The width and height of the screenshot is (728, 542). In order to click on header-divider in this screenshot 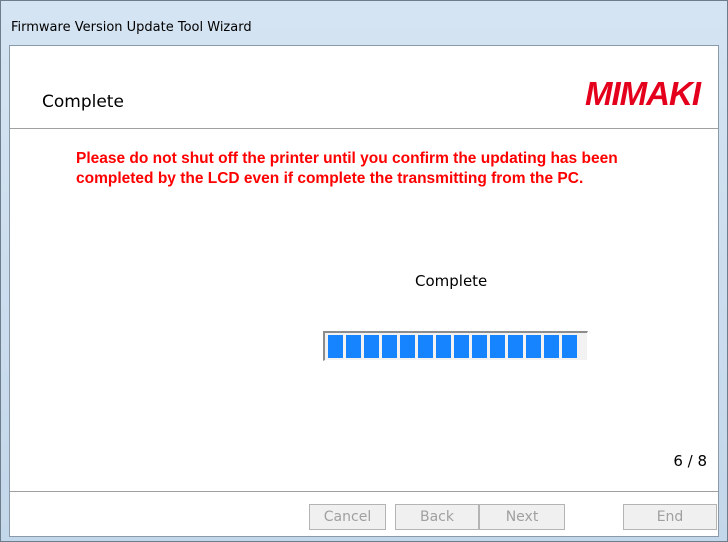, I will do `click(364, 129)`.